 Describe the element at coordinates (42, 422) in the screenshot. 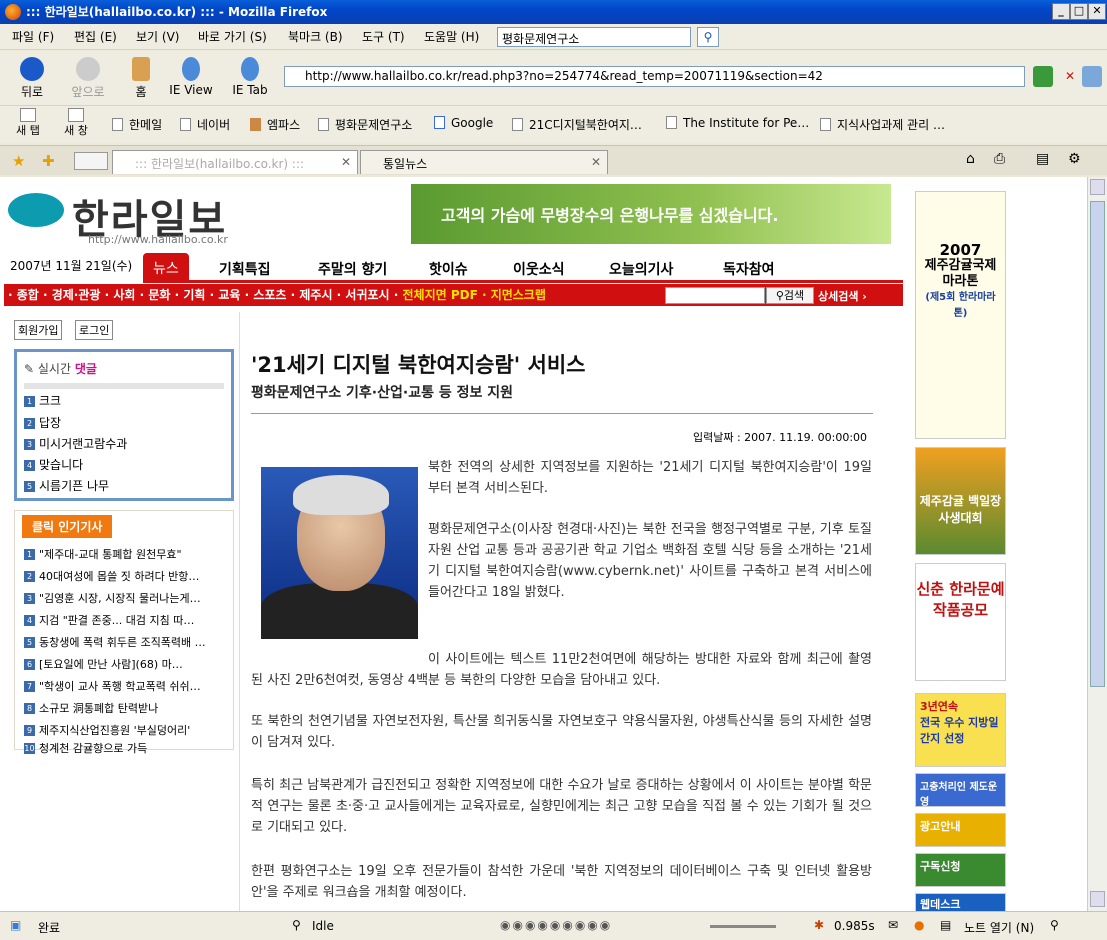

I see `reply-item: 2 답장` at that location.